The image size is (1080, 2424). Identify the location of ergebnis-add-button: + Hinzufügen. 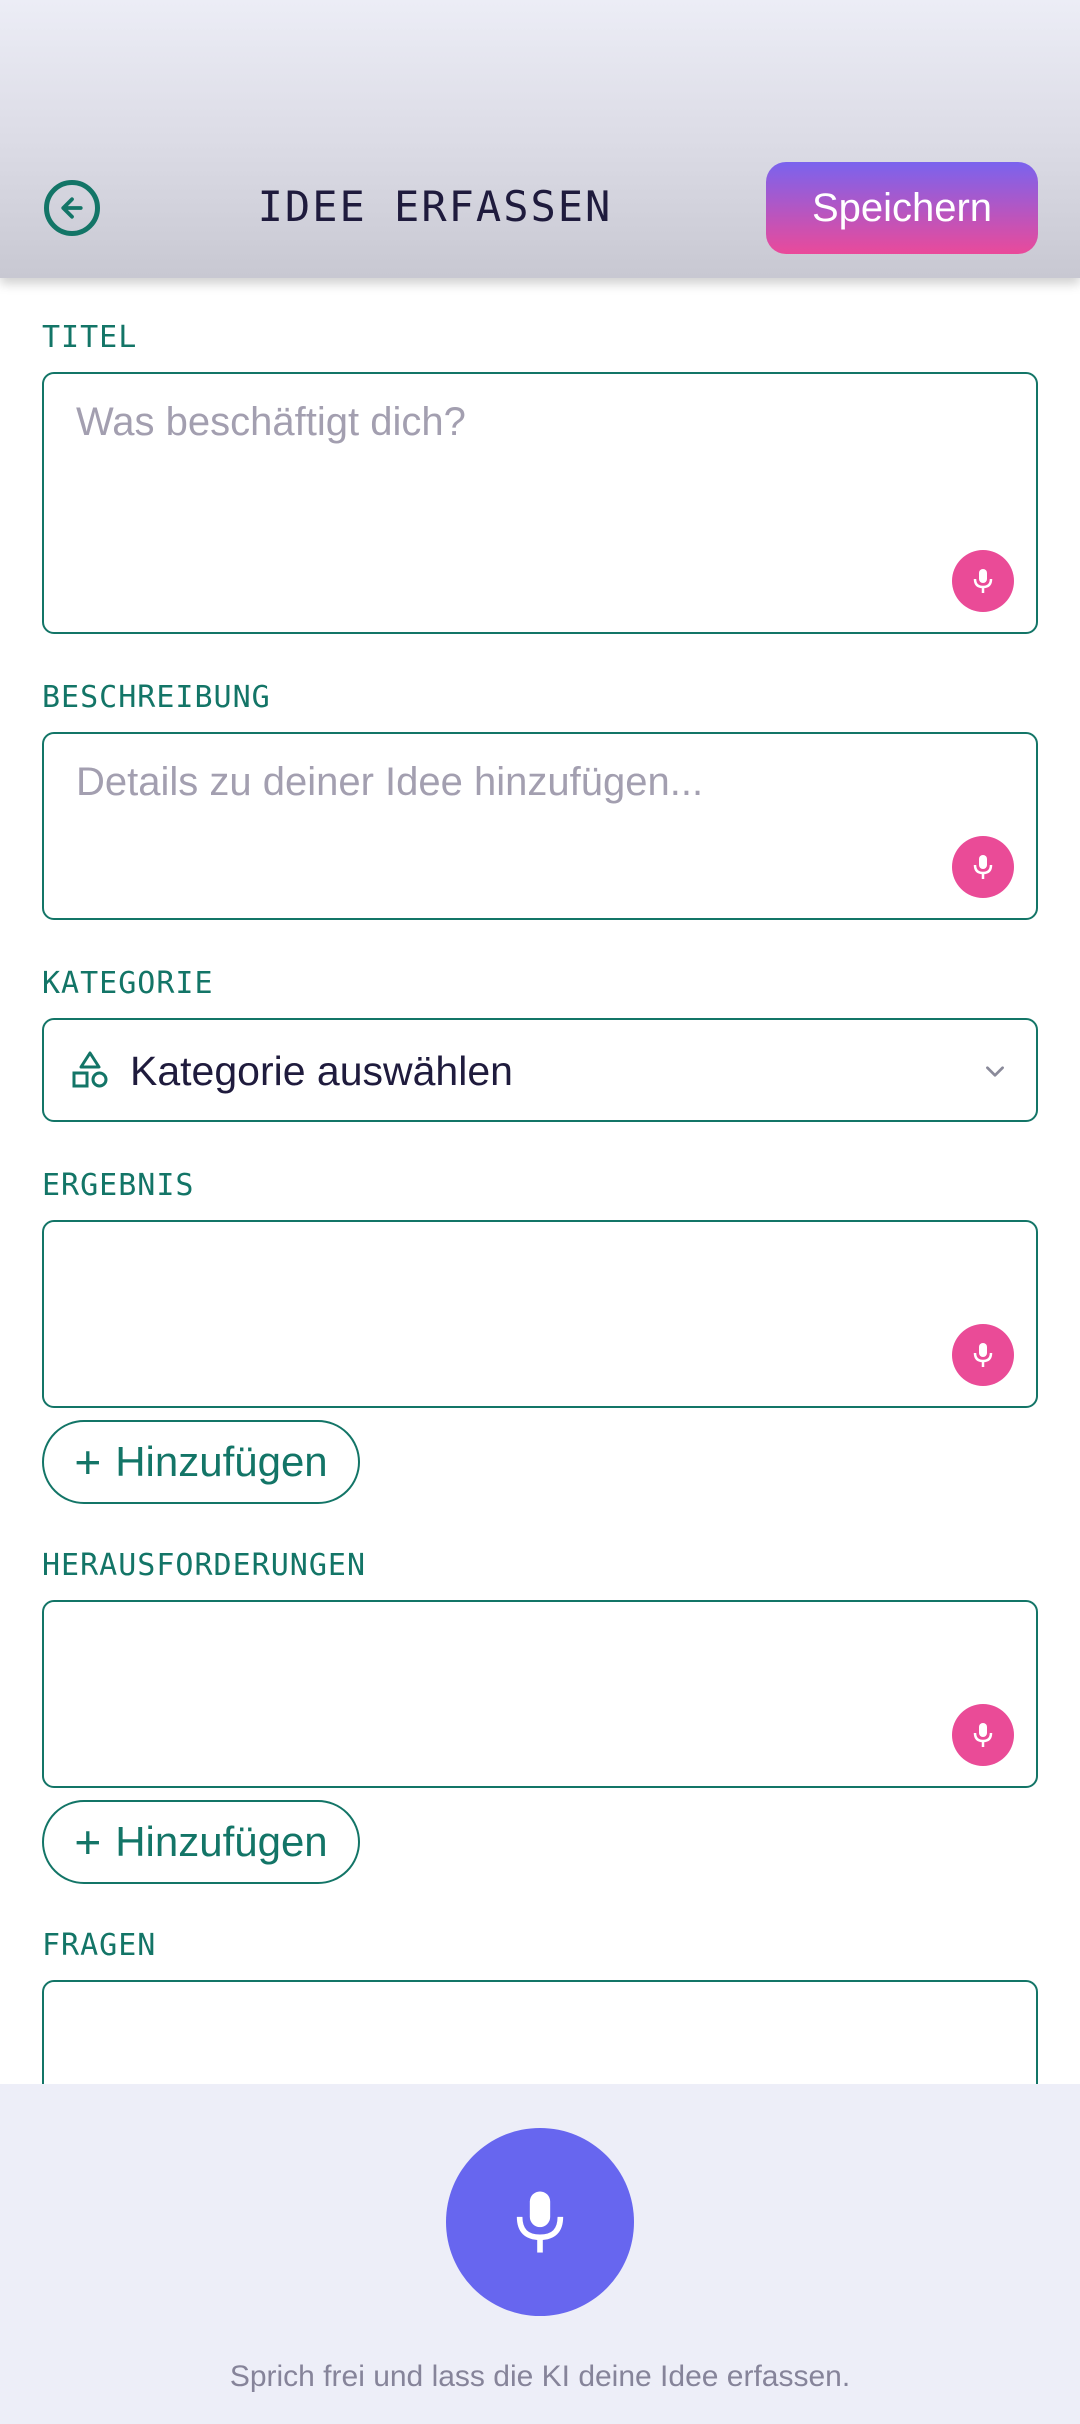
(201, 1462).